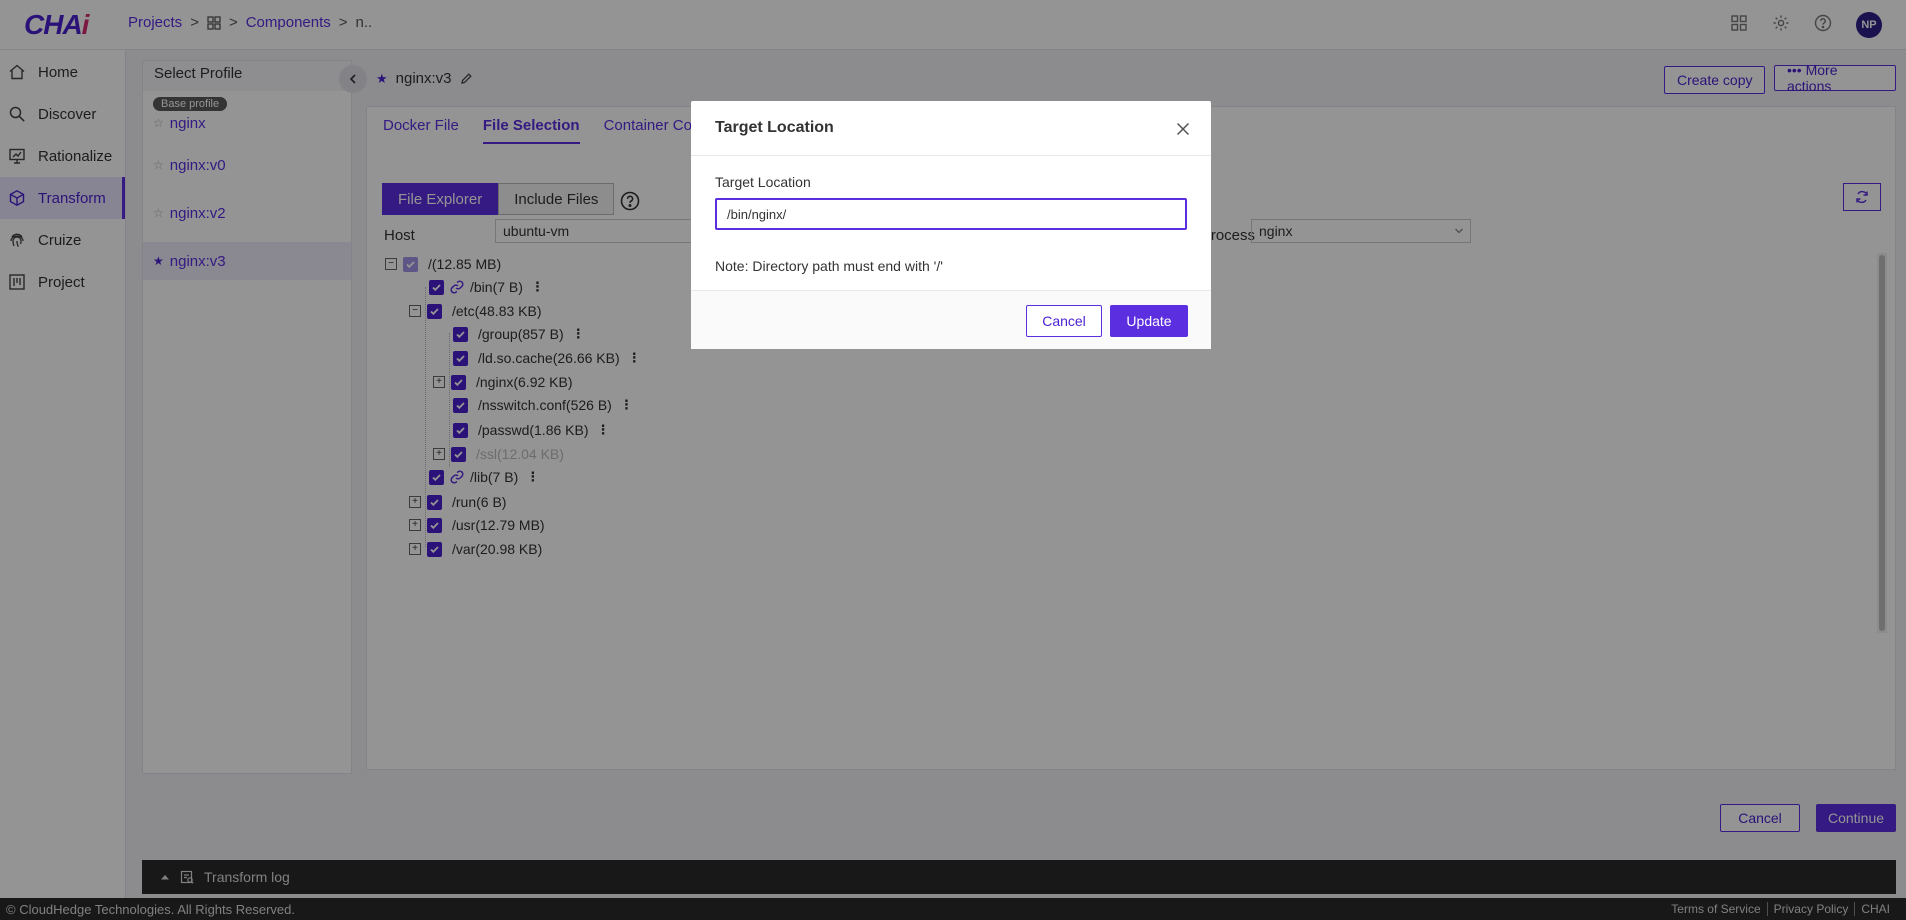  I want to click on target-location-input, so click(951, 214).